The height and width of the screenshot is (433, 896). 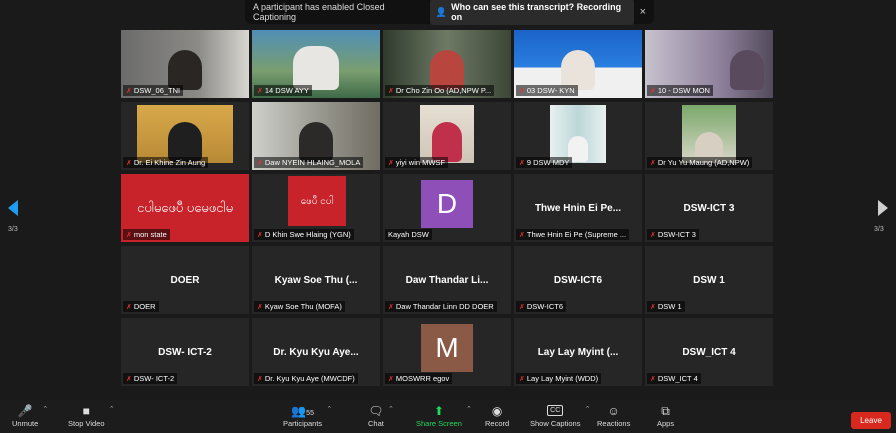 What do you see at coordinates (673, 234) in the screenshot?
I see `participant-name-label: ✗ DSW-ICT 3` at bounding box center [673, 234].